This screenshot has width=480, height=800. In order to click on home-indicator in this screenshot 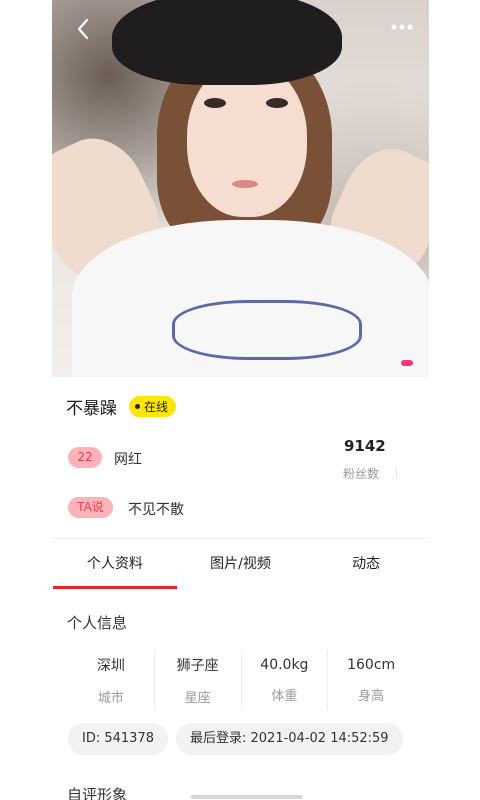, I will do `click(247, 797)`.